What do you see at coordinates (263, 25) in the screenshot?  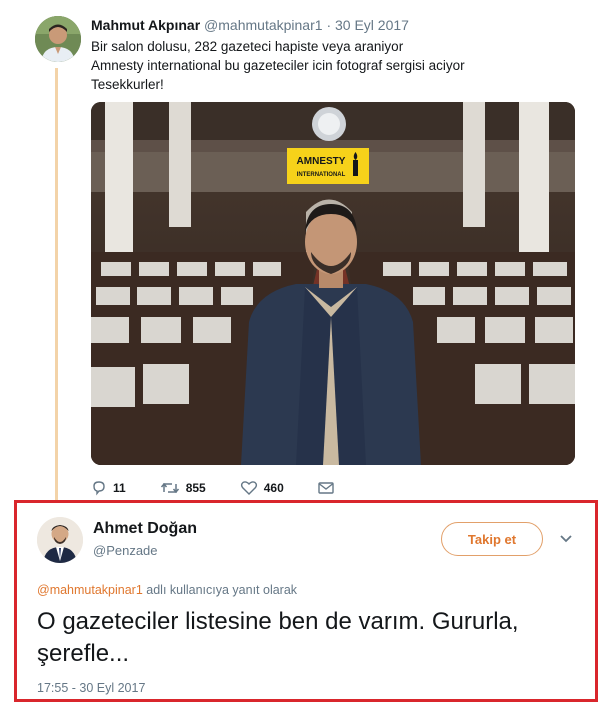 I see `author-handle: @mahmutakpinar1` at bounding box center [263, 25].